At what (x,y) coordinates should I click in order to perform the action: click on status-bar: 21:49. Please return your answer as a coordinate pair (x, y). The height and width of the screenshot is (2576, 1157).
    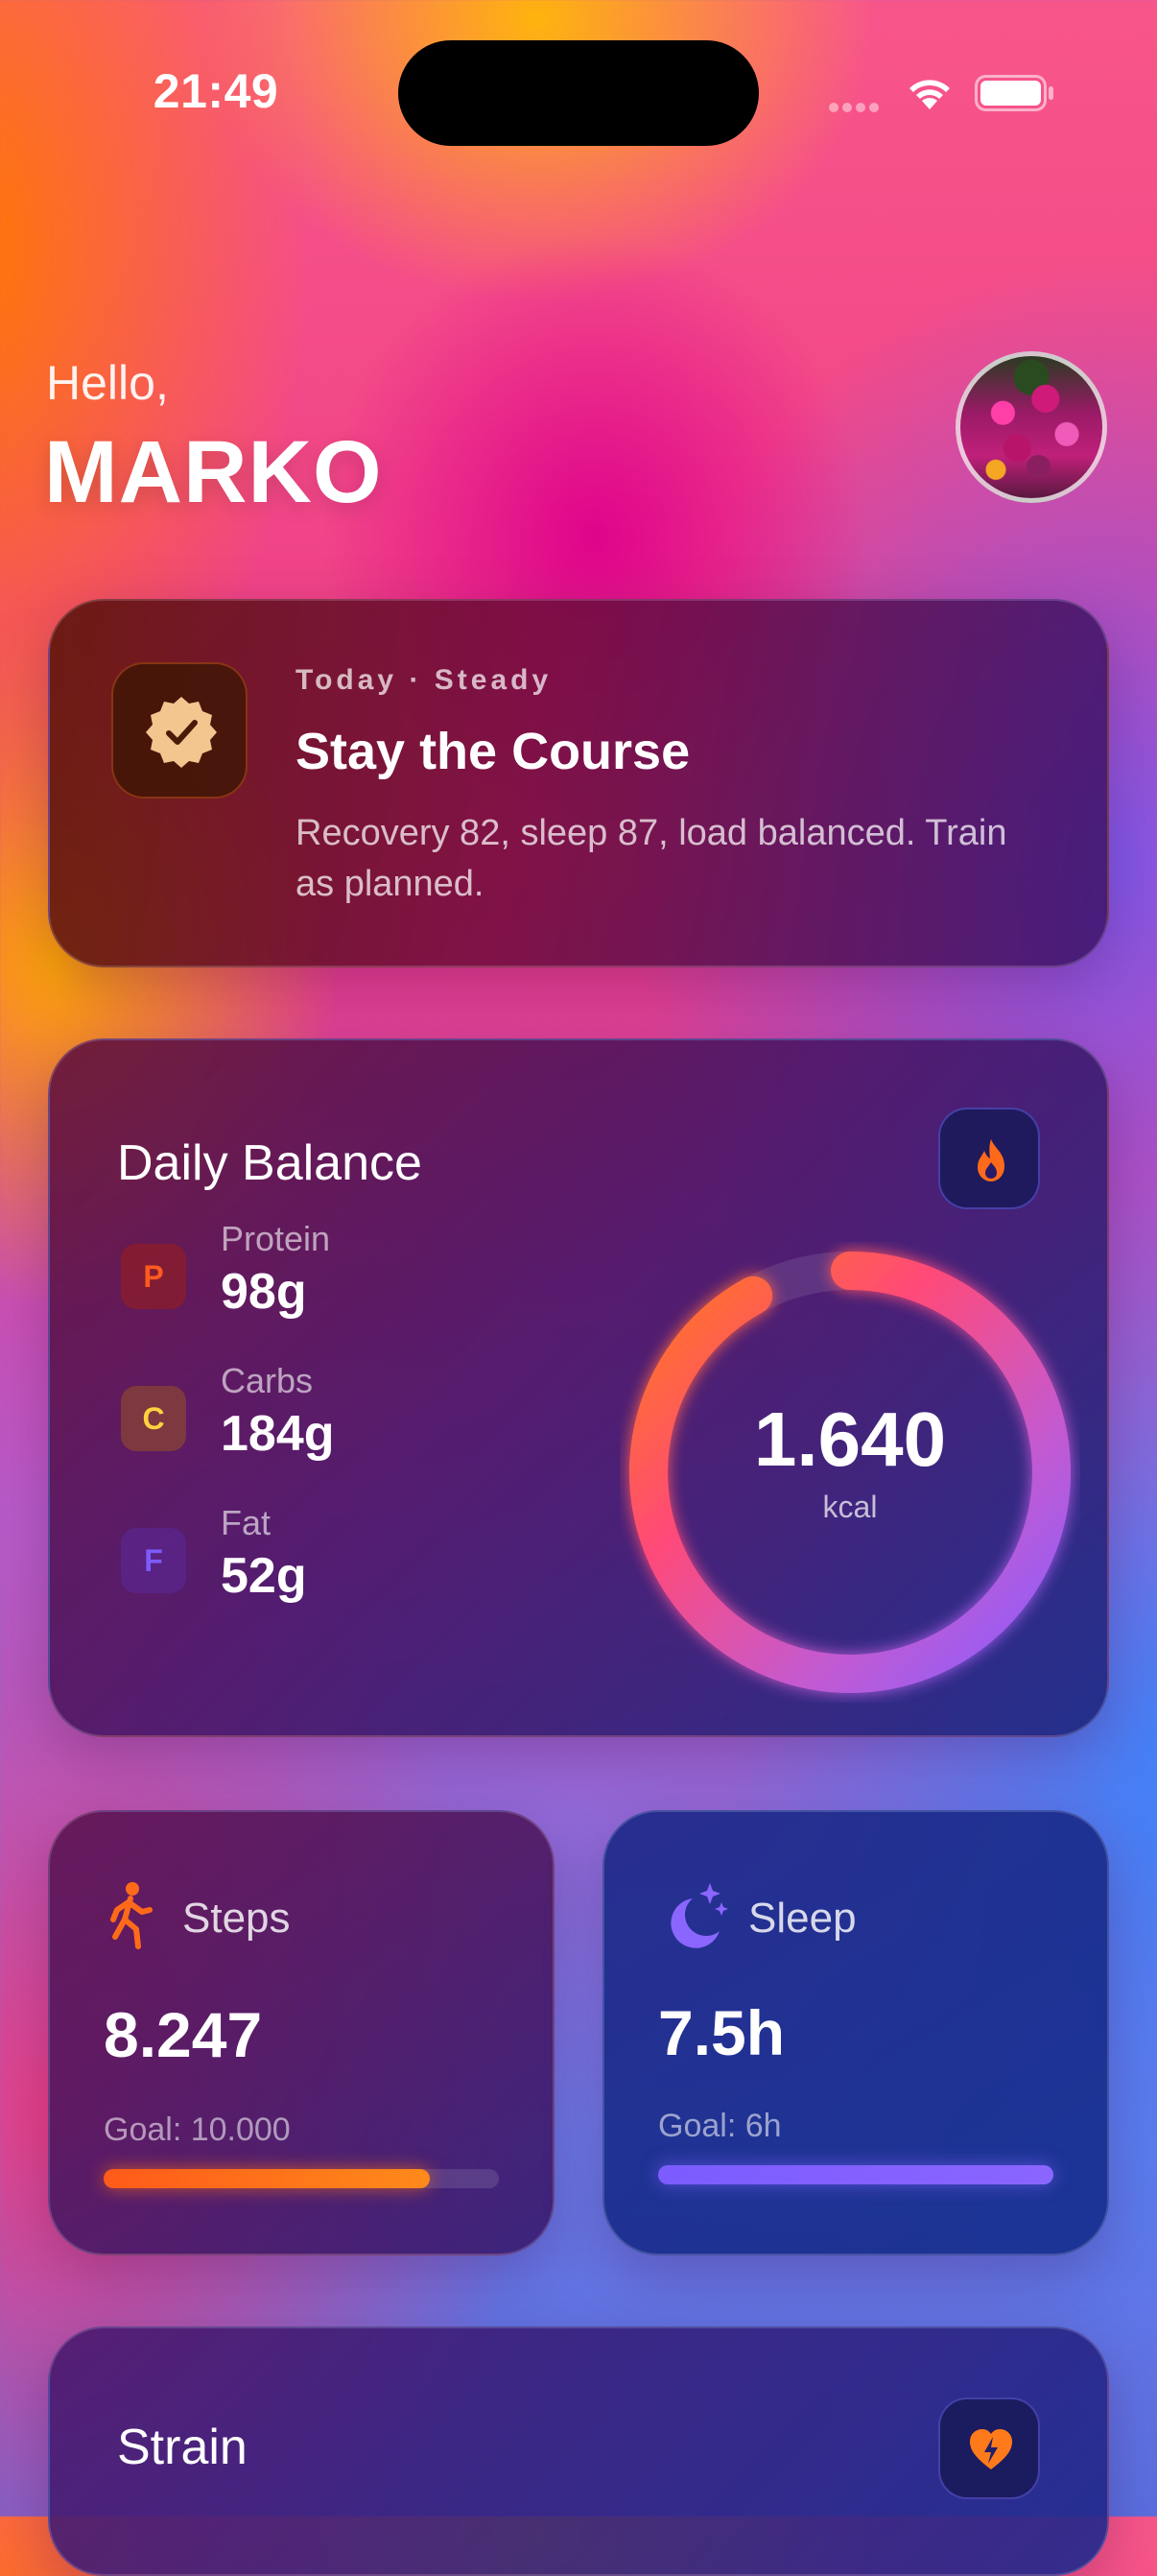
    Looking at the image, I should click on (578, 91).